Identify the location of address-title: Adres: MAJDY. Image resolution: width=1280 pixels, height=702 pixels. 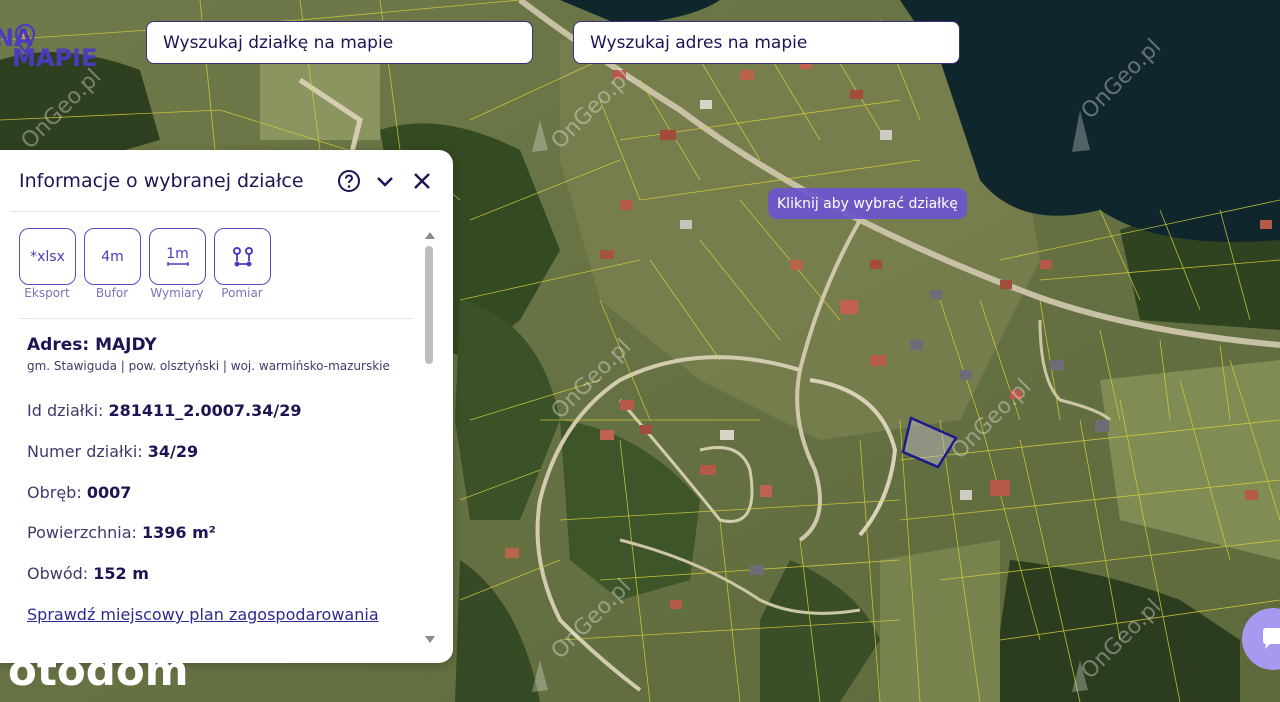
(92, 345).